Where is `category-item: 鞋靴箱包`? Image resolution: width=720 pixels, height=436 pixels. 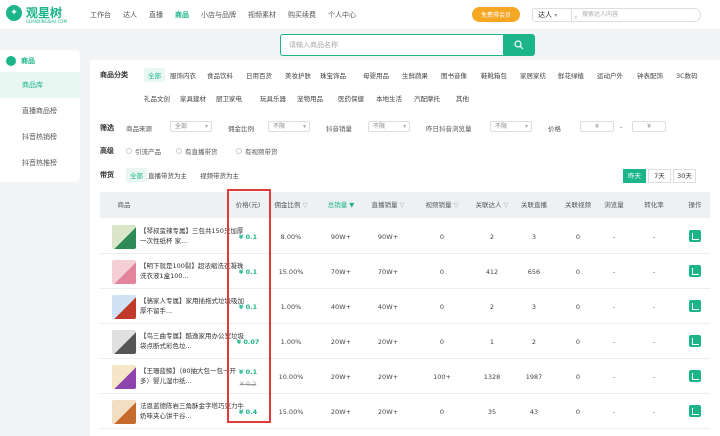
category-item: 鞋靴箱包 is located at coordinates (494, 75).